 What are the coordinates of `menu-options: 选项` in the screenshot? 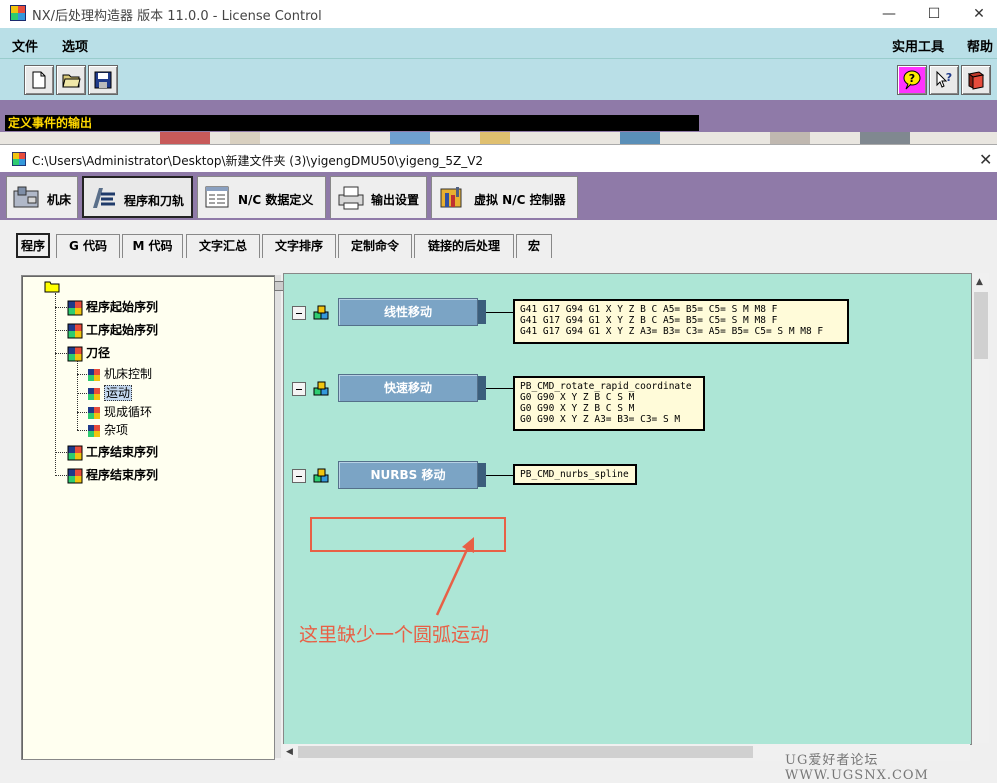 It's located at (75, 45).